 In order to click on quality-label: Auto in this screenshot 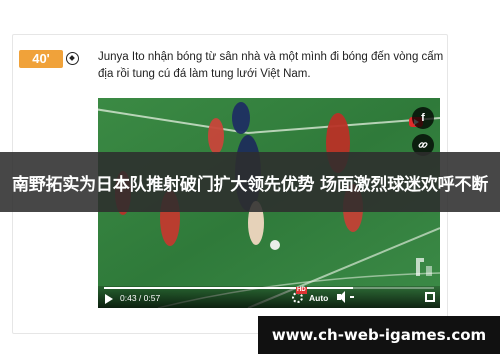, I will do `click(318, 298)`.